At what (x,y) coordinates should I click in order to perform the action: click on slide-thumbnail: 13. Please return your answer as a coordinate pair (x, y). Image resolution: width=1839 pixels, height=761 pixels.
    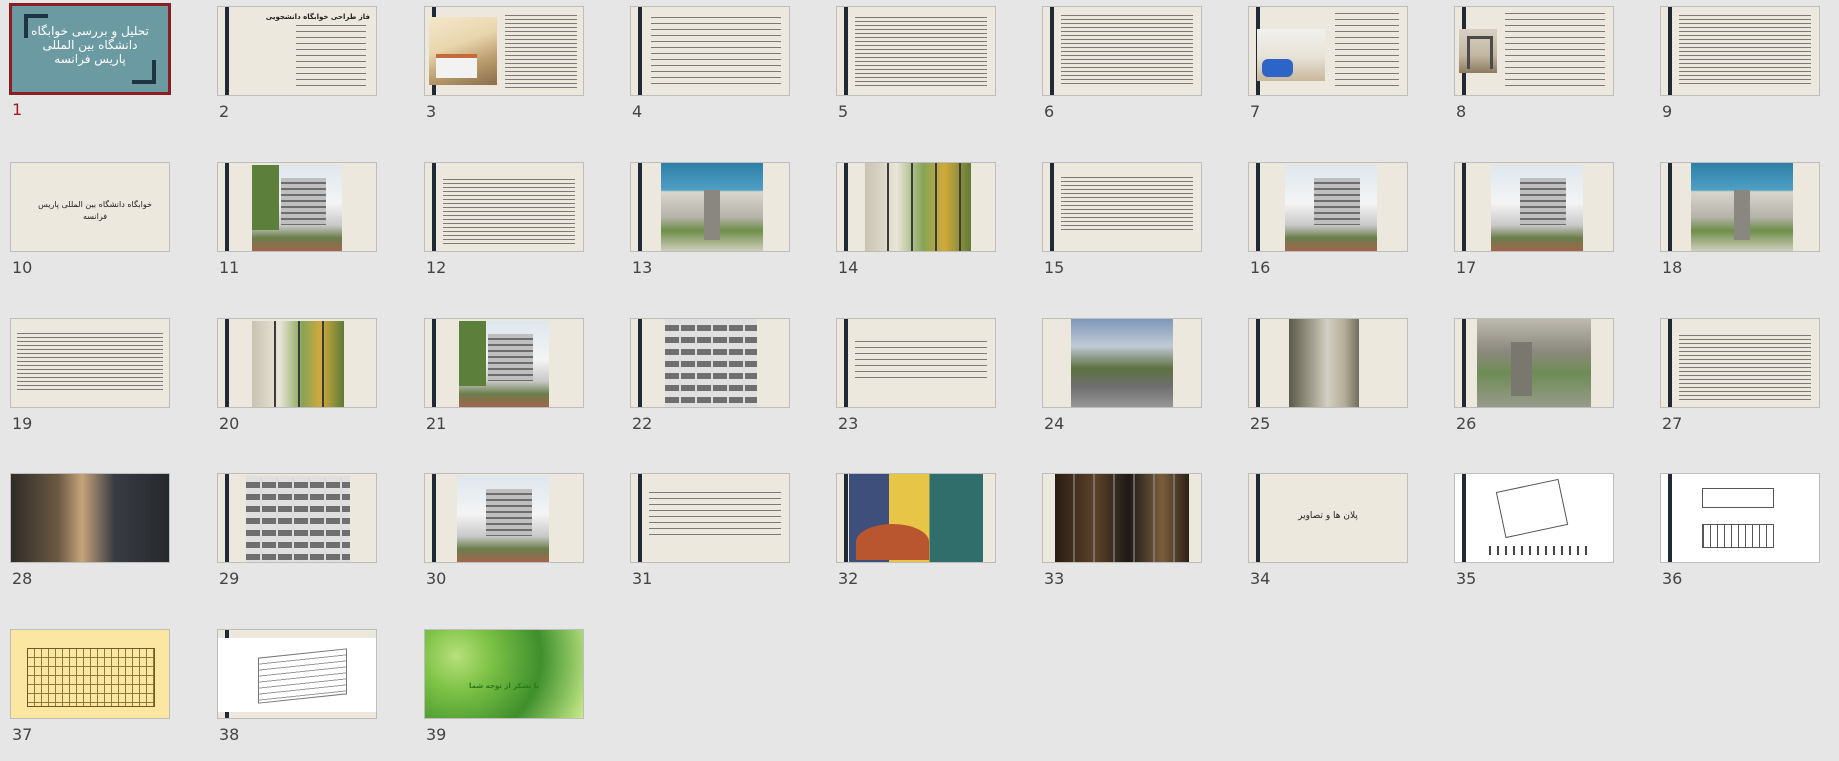
    Looking at the image, I should click on (711, 222).